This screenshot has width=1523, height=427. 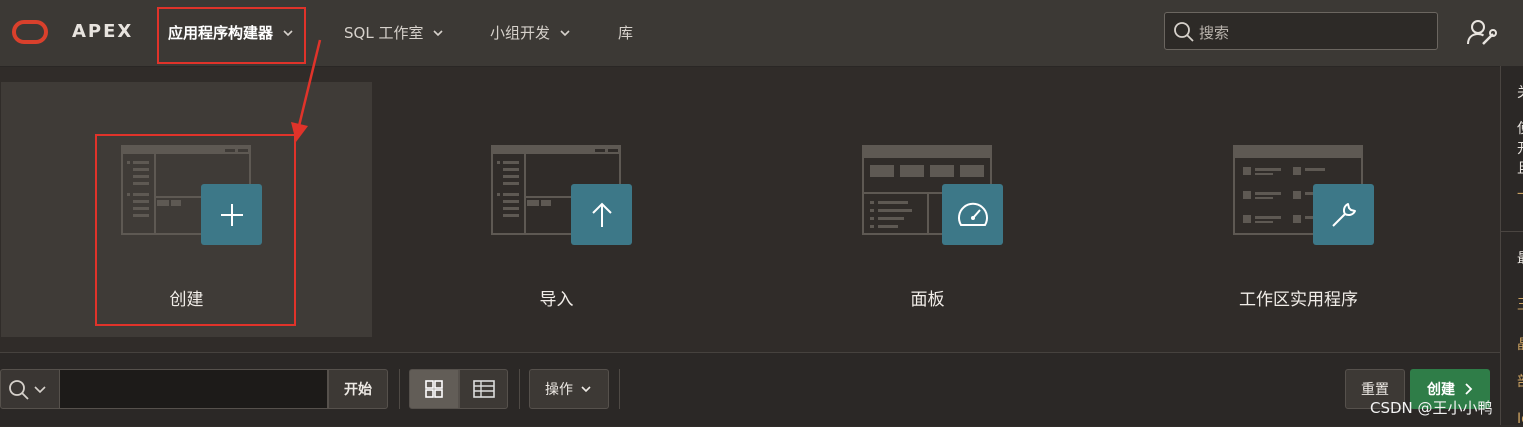 I want to click on report-search-input, so click(x=194, y=389).